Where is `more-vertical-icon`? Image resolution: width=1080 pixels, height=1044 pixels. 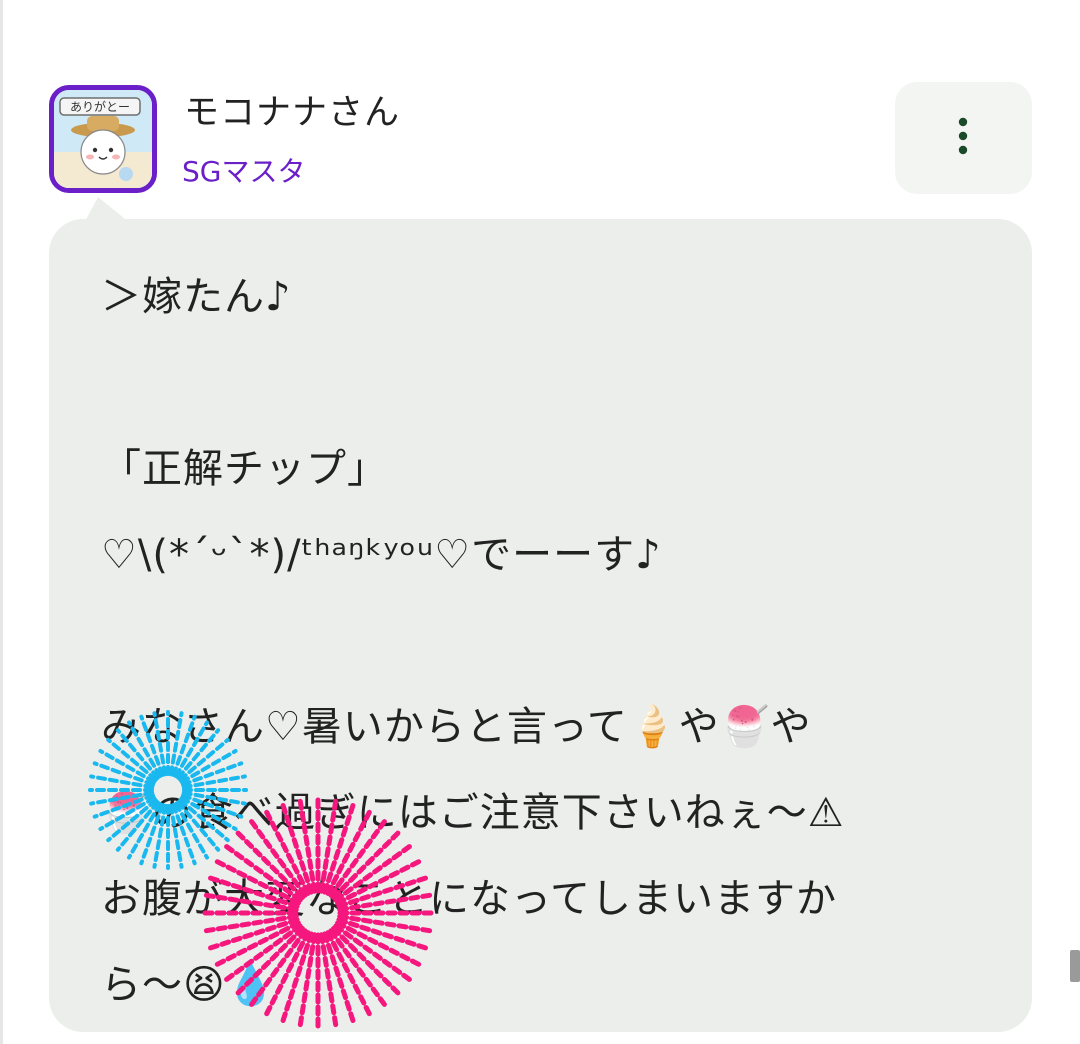
more-vertical-icon is located at coordinates (963, 136).